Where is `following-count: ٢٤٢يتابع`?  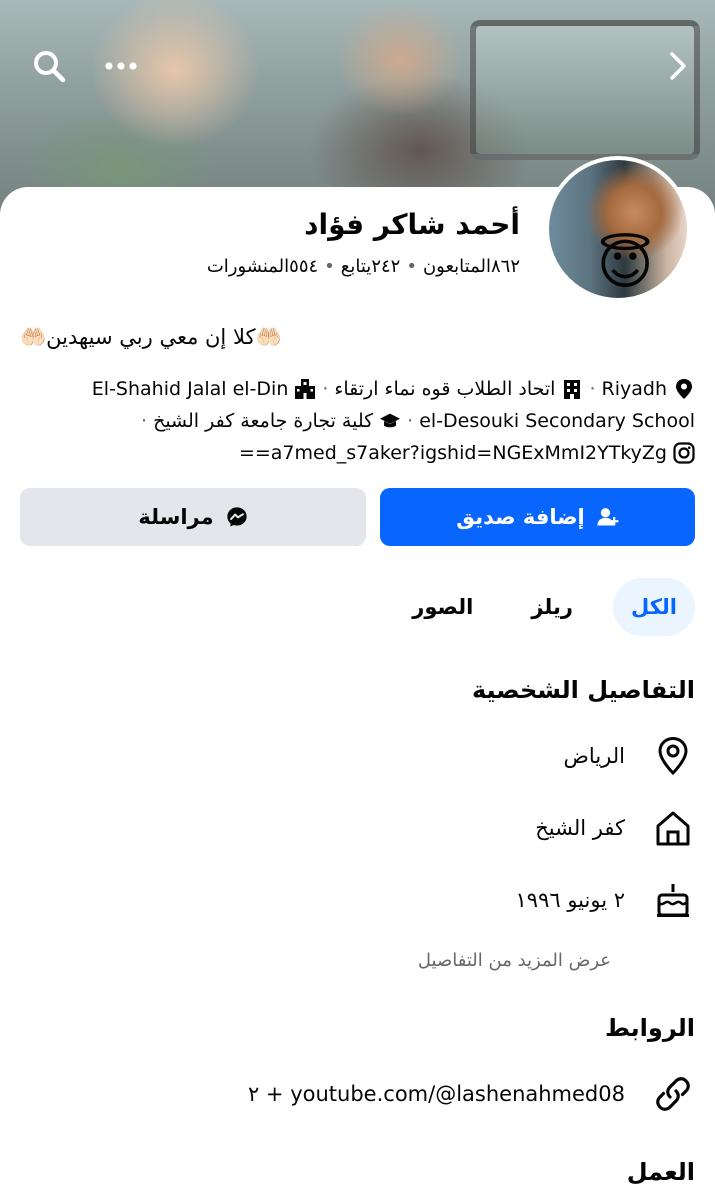
following-count: ٢٤٢يتابع is located at coordinates (371, 266).